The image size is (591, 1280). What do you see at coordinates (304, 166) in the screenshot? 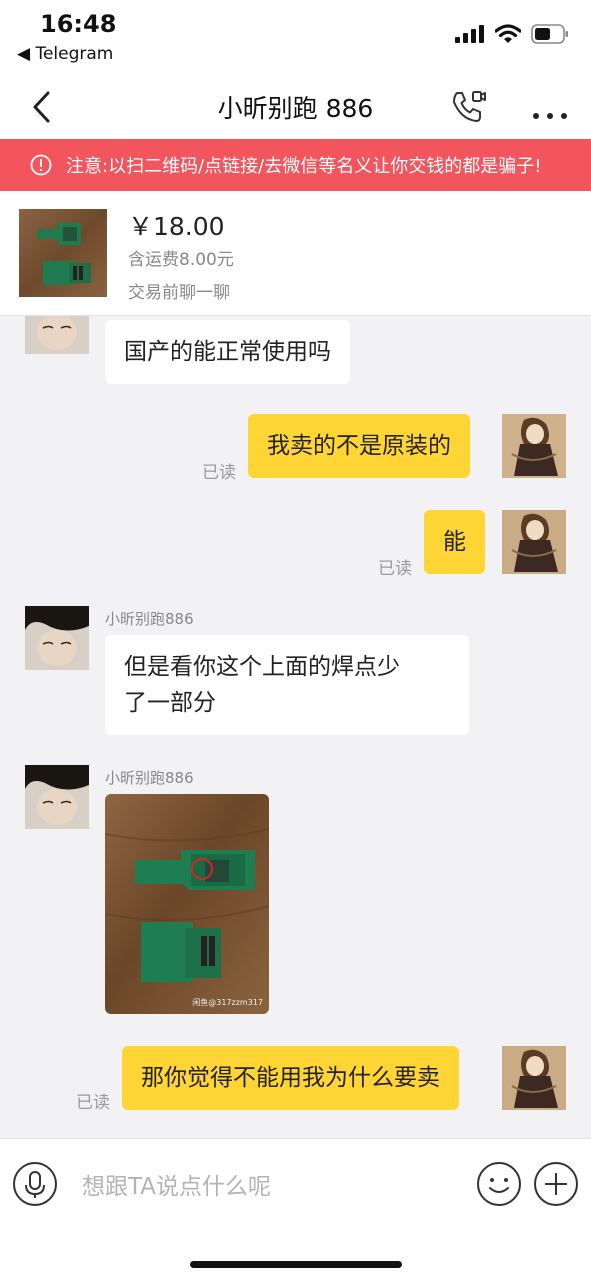
I see `warning-text: 注意:以扫二维码/点链接/去微信等名义让你交钱的都是骗子!` at bounding box center [304, 166].